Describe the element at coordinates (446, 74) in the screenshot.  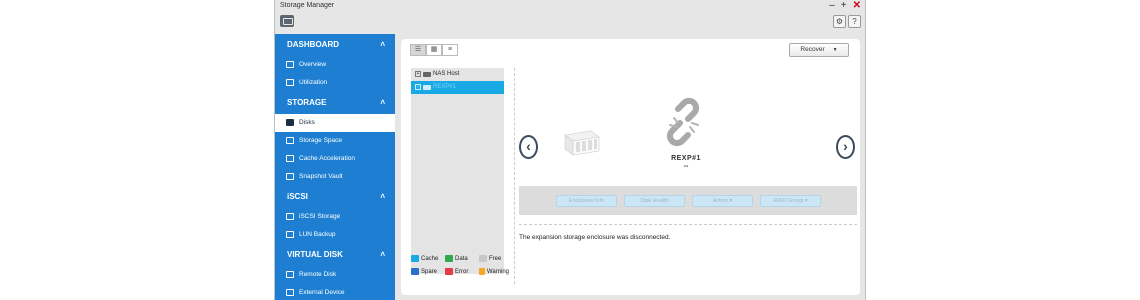
I see `tree-item-label: NAS Host` at that location.